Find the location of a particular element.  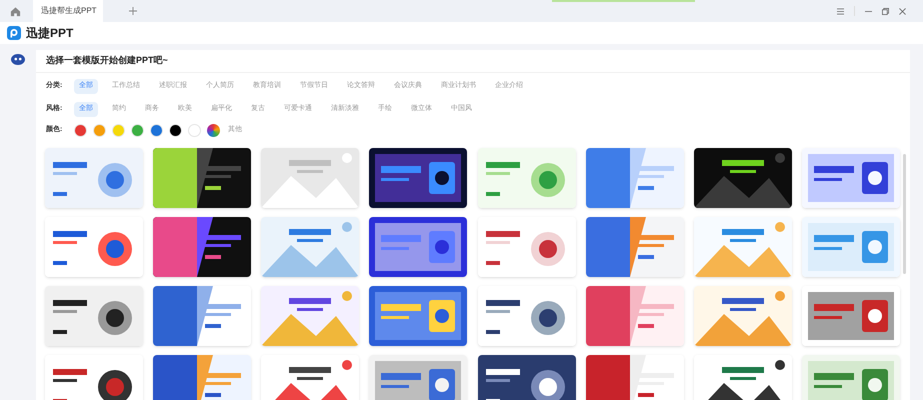

plus-icon is located at coordinates (133, 11).